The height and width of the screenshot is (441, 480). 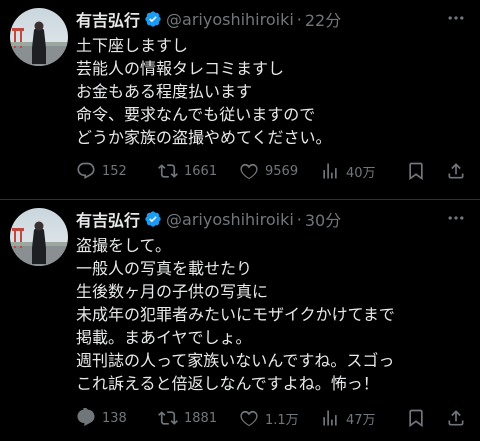 I want to click on tweet-text-line: 未成年の犯罪者みたいにモザイクかけてまで, so click(x=235, y=314).